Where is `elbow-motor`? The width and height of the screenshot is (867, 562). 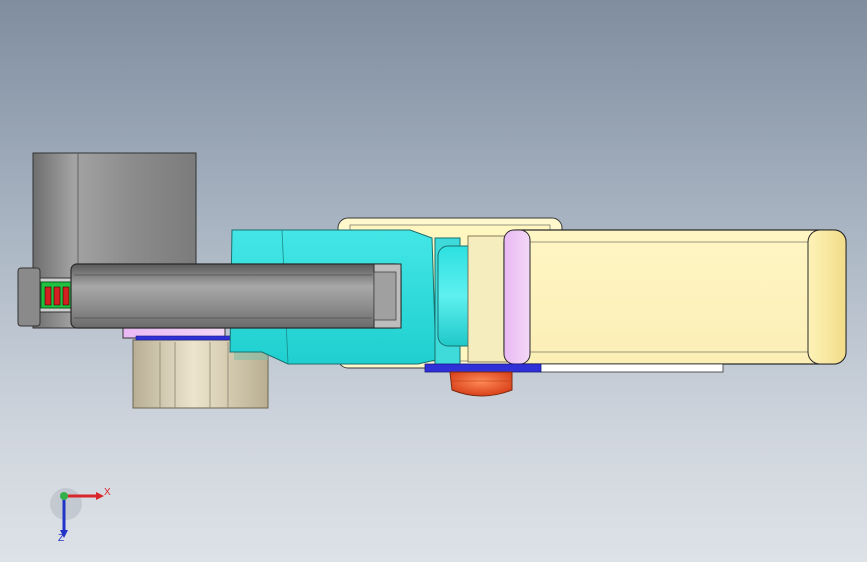
elbow-motor is located at coordinates (473, 299).